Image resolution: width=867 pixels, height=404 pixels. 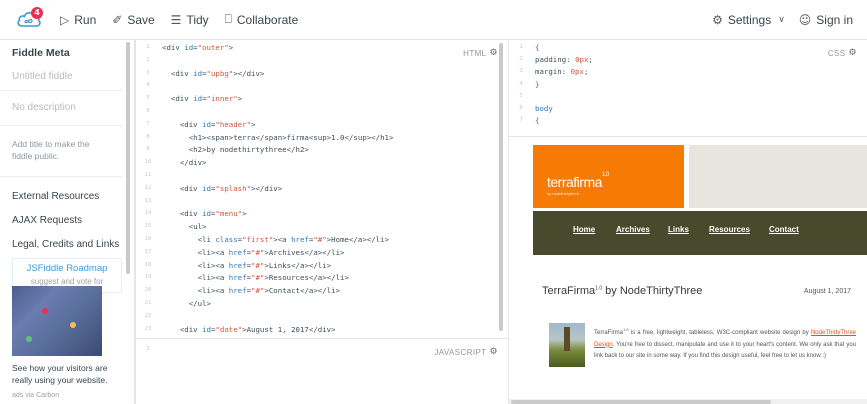 I want to click on code-text: {, so click(x=537, y=121).